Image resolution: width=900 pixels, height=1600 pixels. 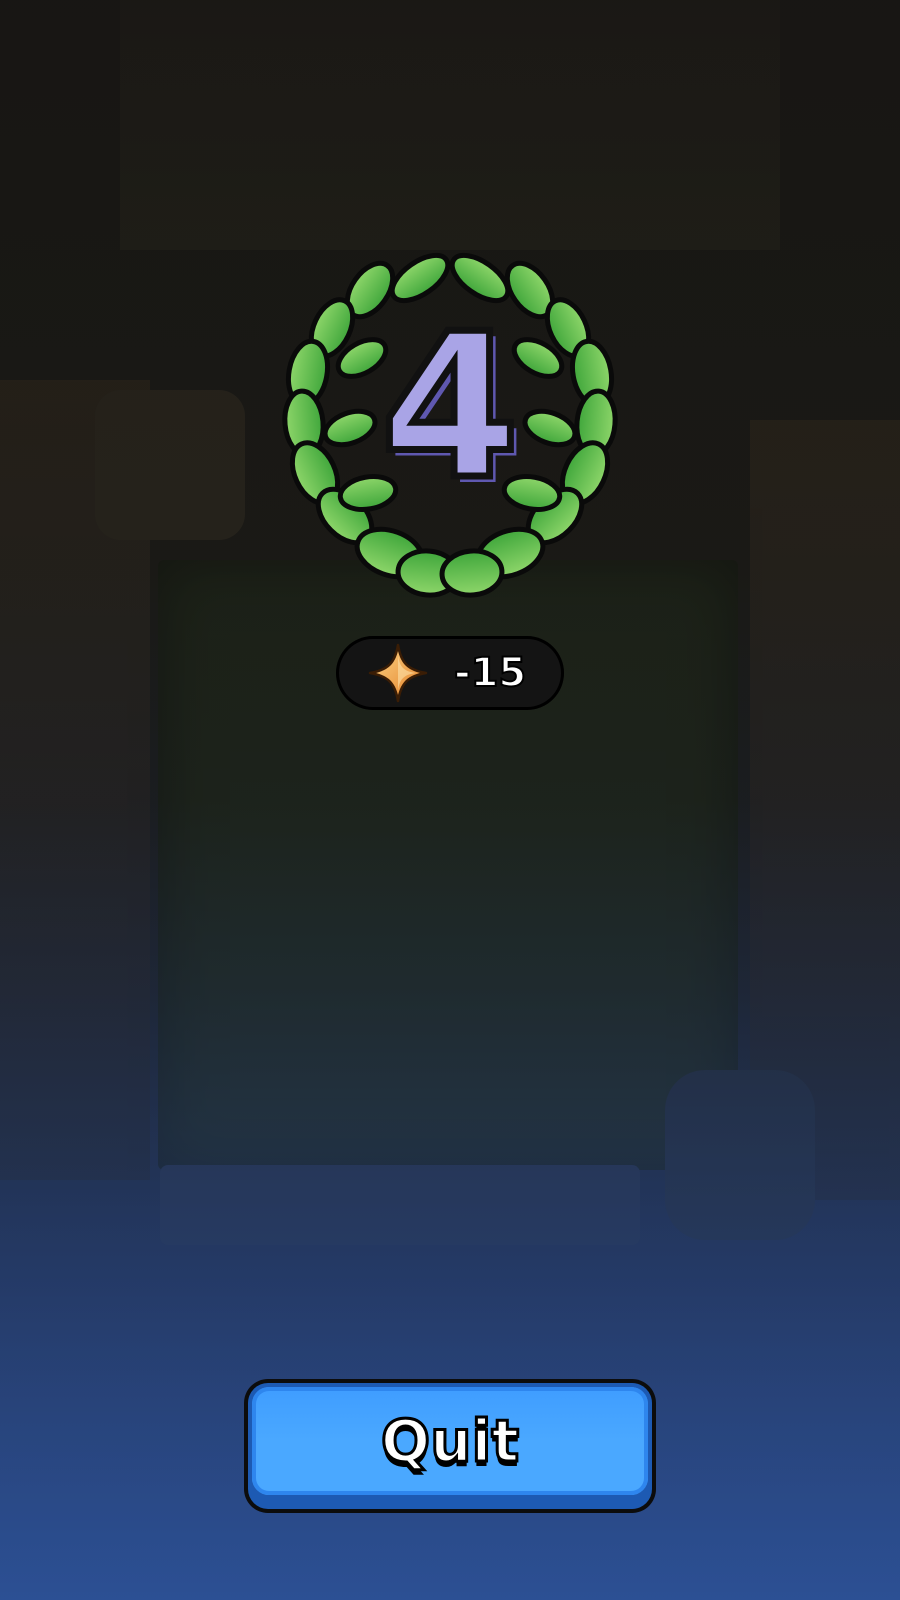 I want to click on quit-button: Quit, so click(x=450, y=1446).